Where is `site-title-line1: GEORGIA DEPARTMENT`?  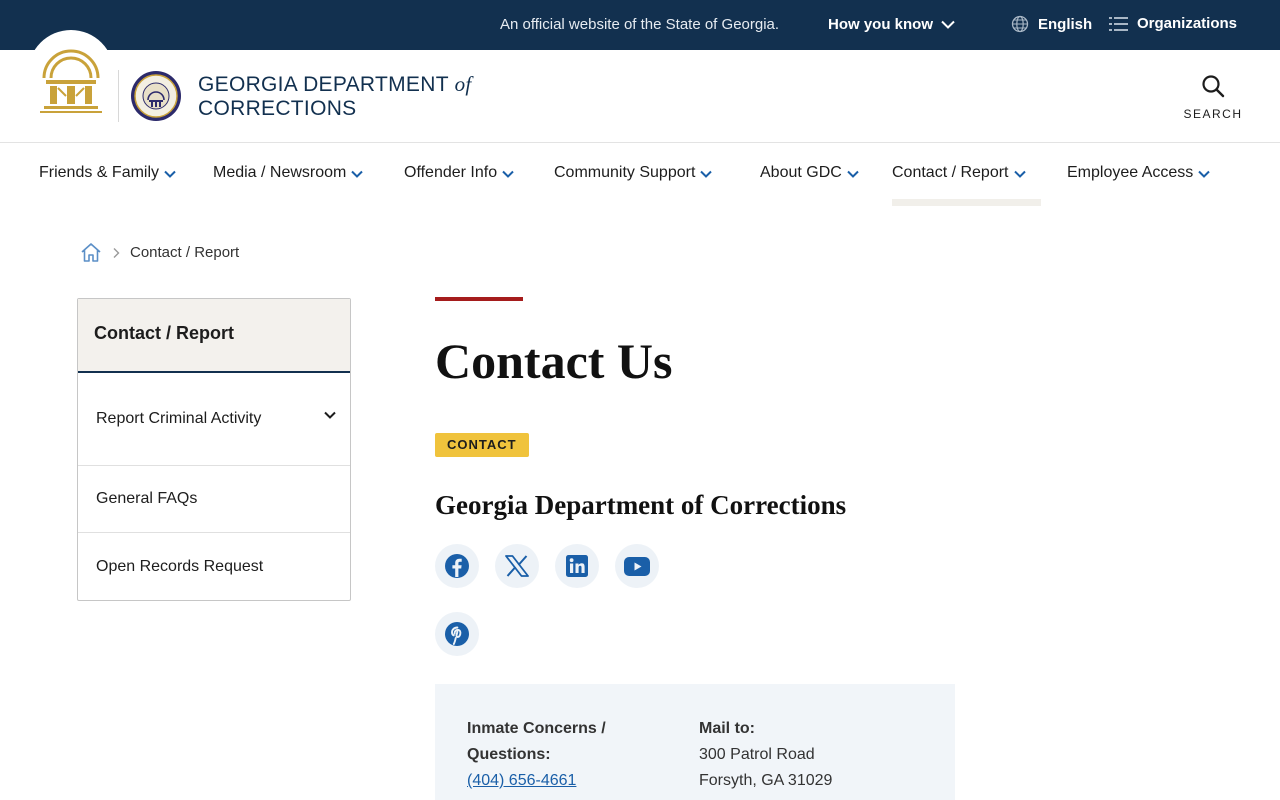
site-title-line1: GEORGIA DEPARTMENT is located at coordinates (323, 84).